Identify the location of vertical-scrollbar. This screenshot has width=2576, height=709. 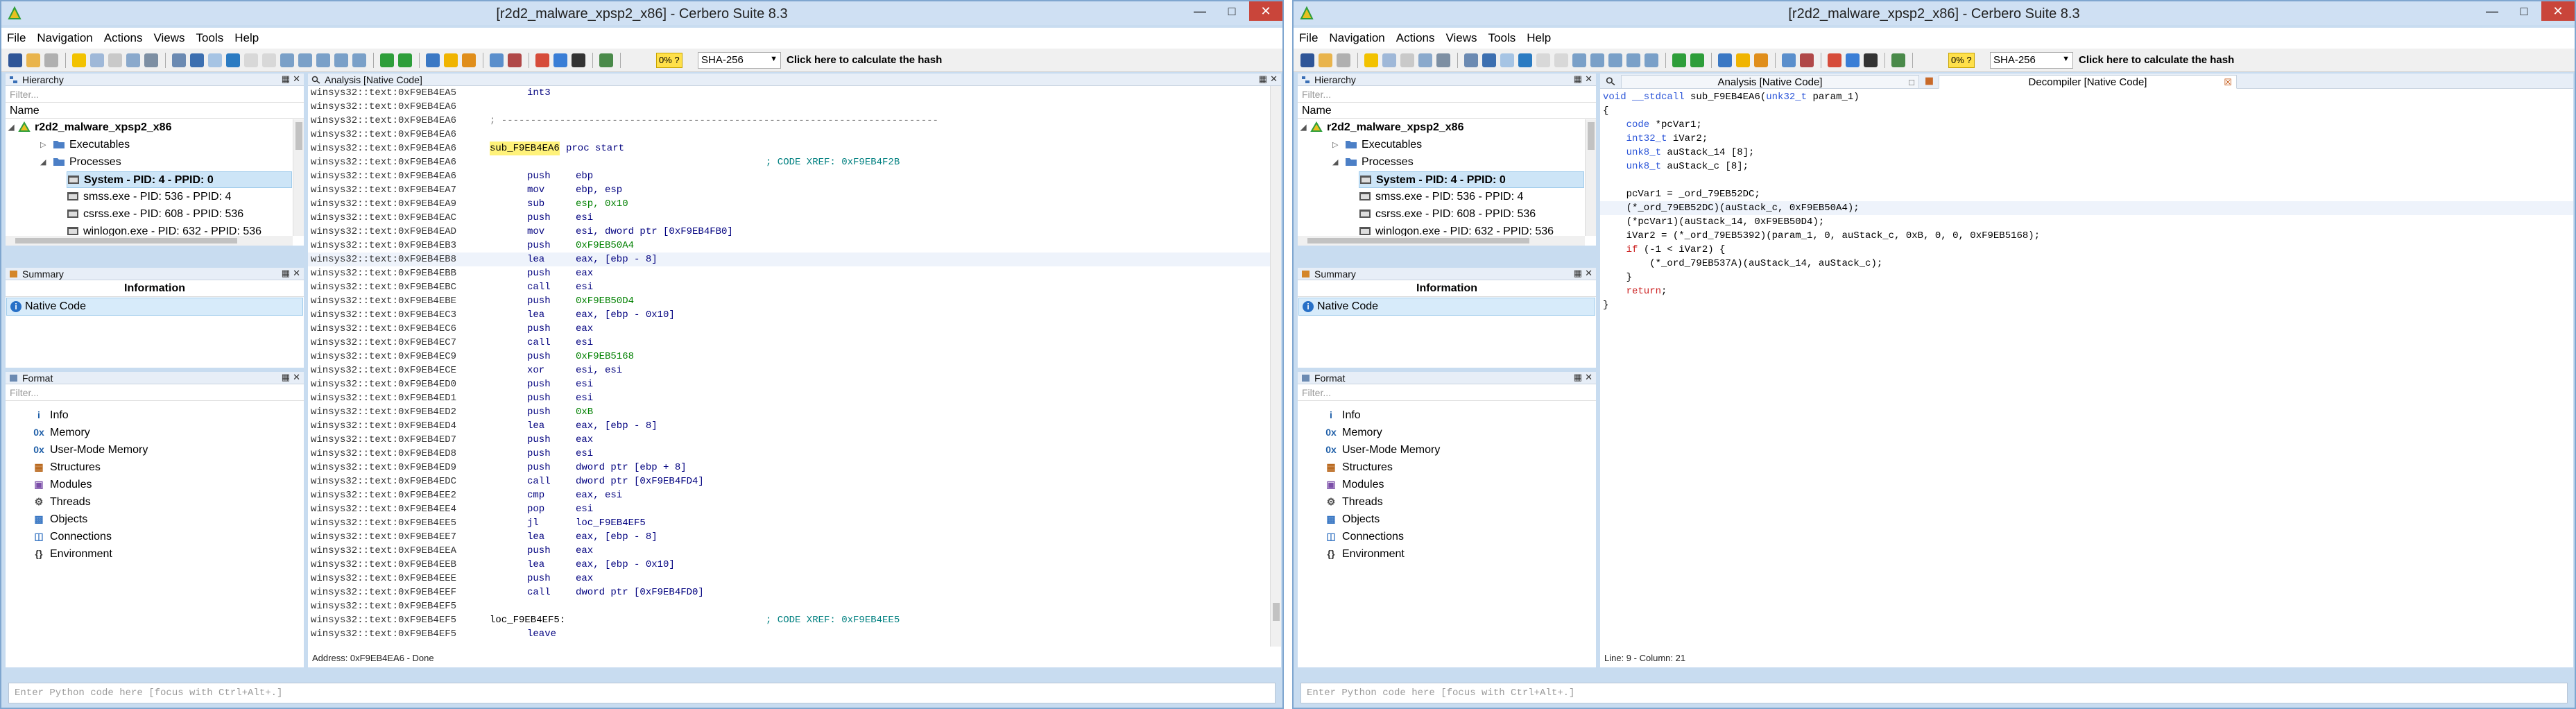
(1590, 177).